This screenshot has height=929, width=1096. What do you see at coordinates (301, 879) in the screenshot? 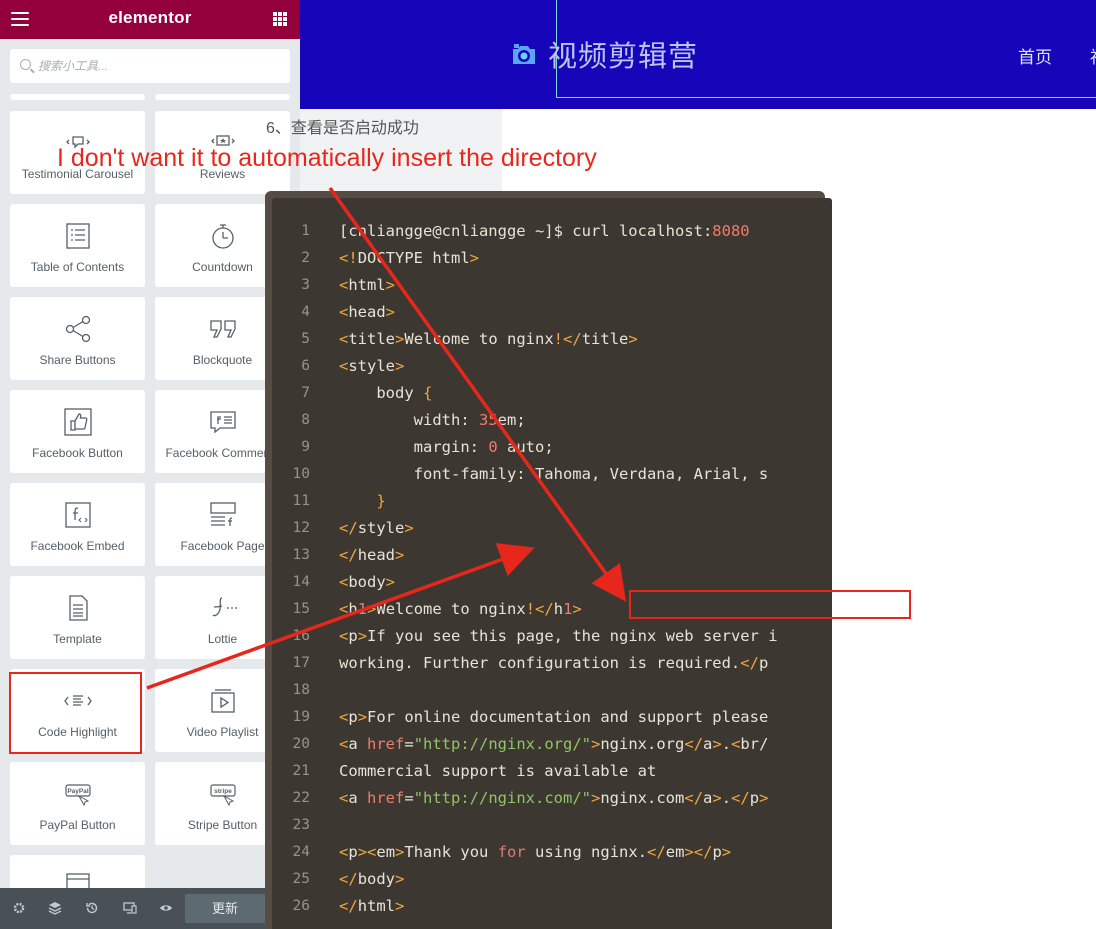
I see `line-number: 25` at bounding box center [301, 879].